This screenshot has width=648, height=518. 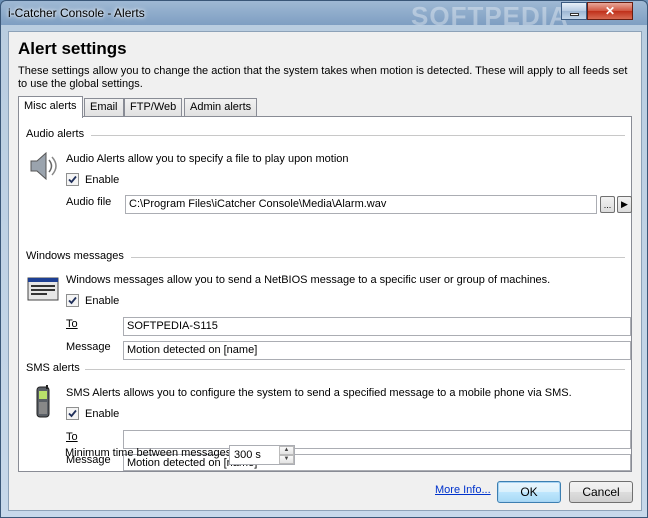 I want to click on tab-ftp-web: FTP/Web, so click(x=153, y=107).